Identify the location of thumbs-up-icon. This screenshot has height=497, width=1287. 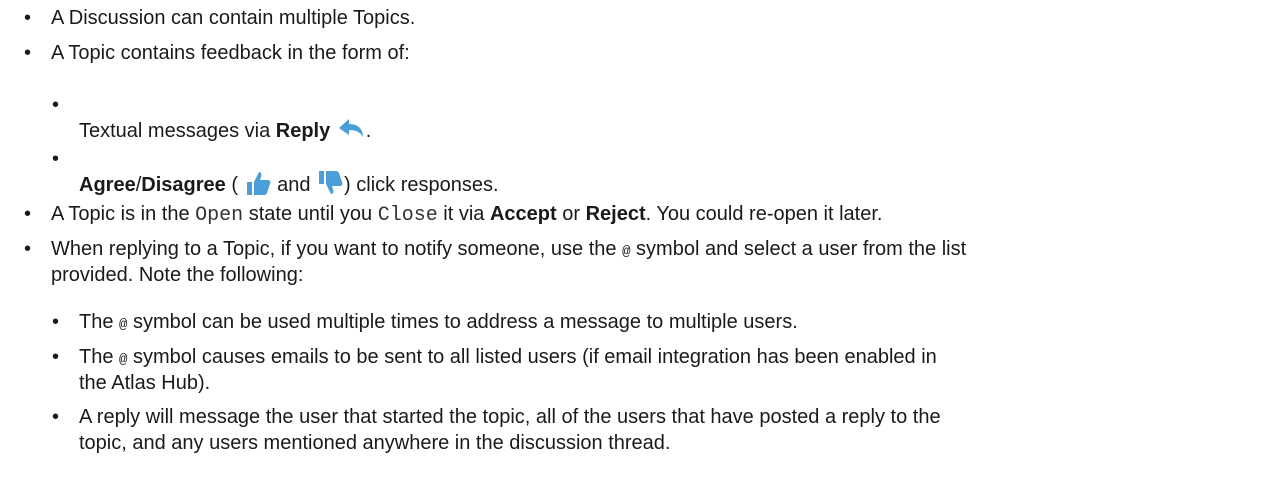
(258, 186).